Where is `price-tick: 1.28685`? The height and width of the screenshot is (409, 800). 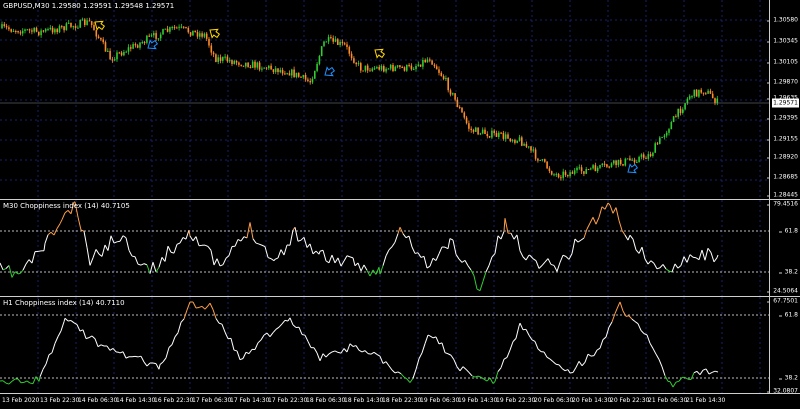 price-tick: 1.28685 is located at coordinates (785, 177).